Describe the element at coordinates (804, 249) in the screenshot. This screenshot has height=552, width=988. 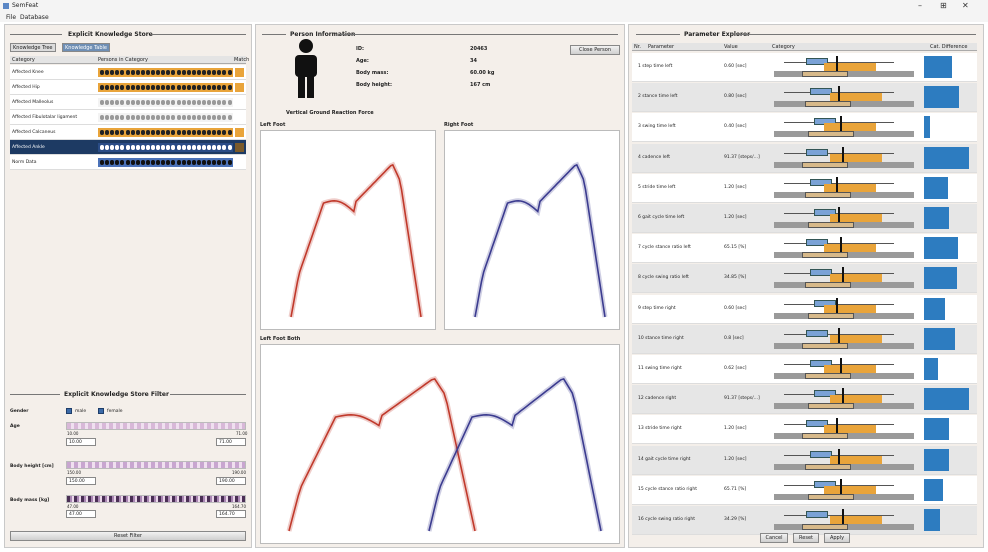
I see `param-row: 7 cycle stance ratio left 65.15 [%]` at that location.